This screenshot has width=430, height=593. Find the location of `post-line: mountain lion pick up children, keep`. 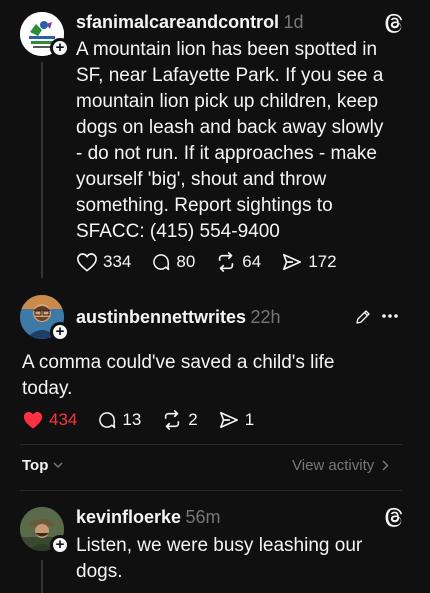

post-line: mountain lion pick up children, keep is located at coordinates (227, 101).